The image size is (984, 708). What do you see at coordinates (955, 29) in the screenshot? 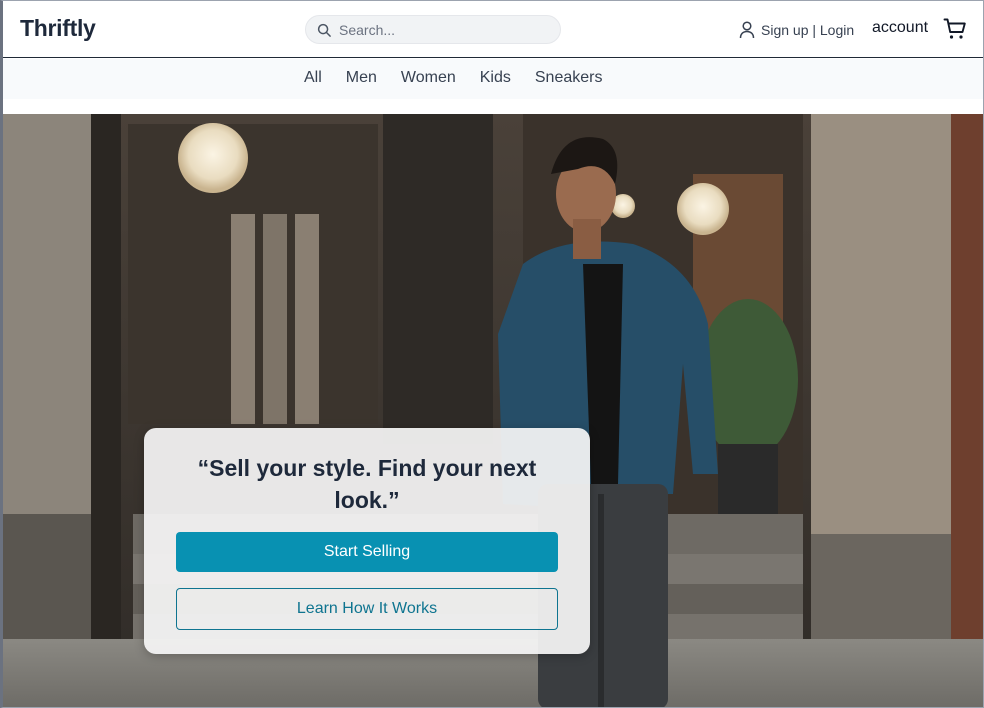
I see `cart-icon` at bounding box center [955, 29].